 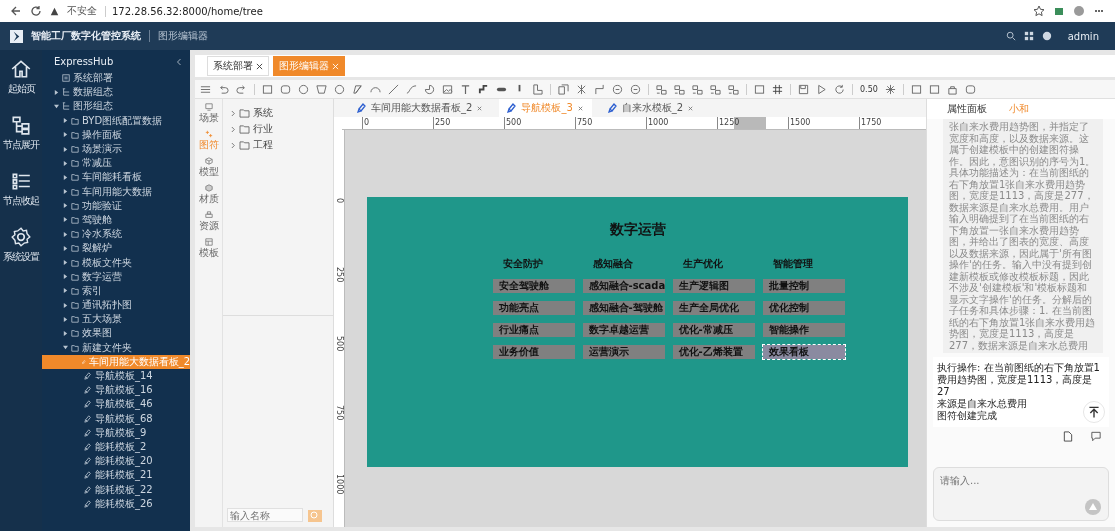 What do you see at coordinates (208, 195) in the screenshot?
I see `side-tab: 材质` at bounding box center [208, 195].